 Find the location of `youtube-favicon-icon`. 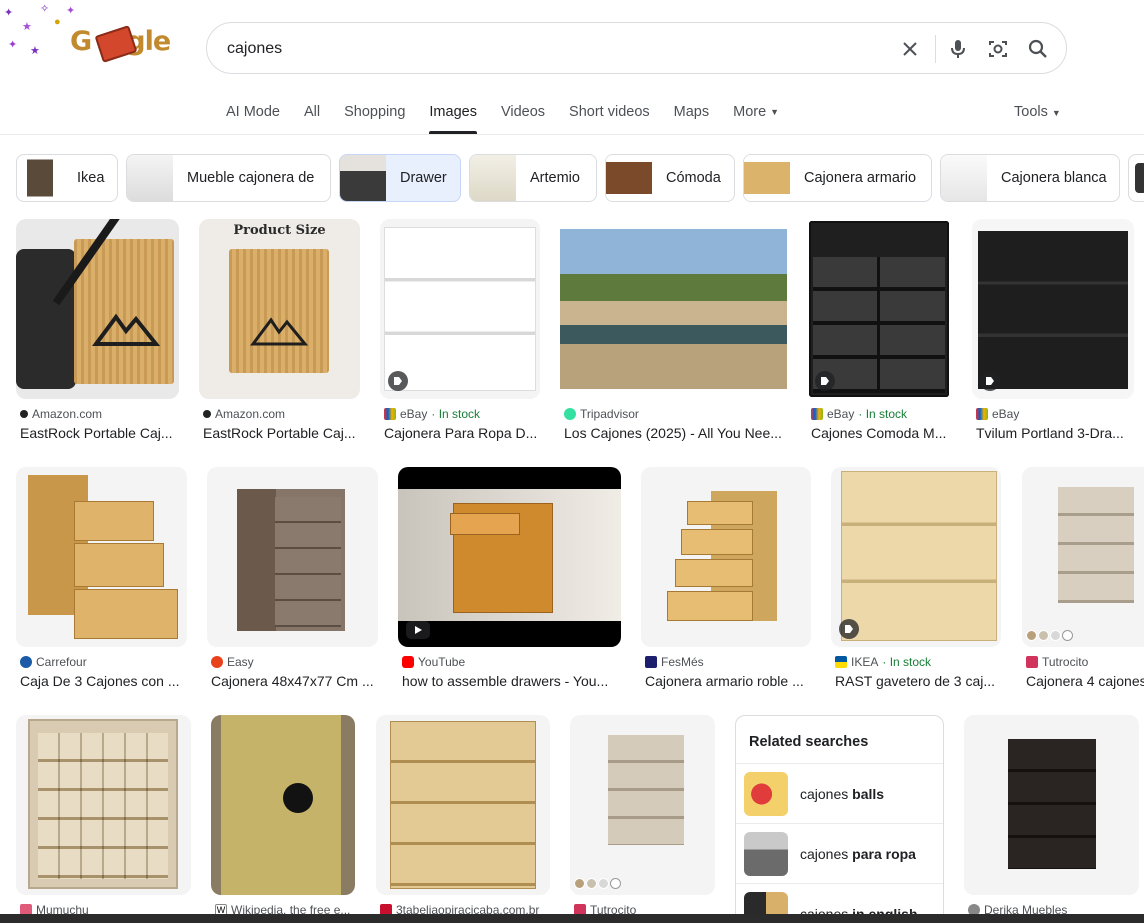

youtube-favicon-icon is located at coordinates (408, 662).